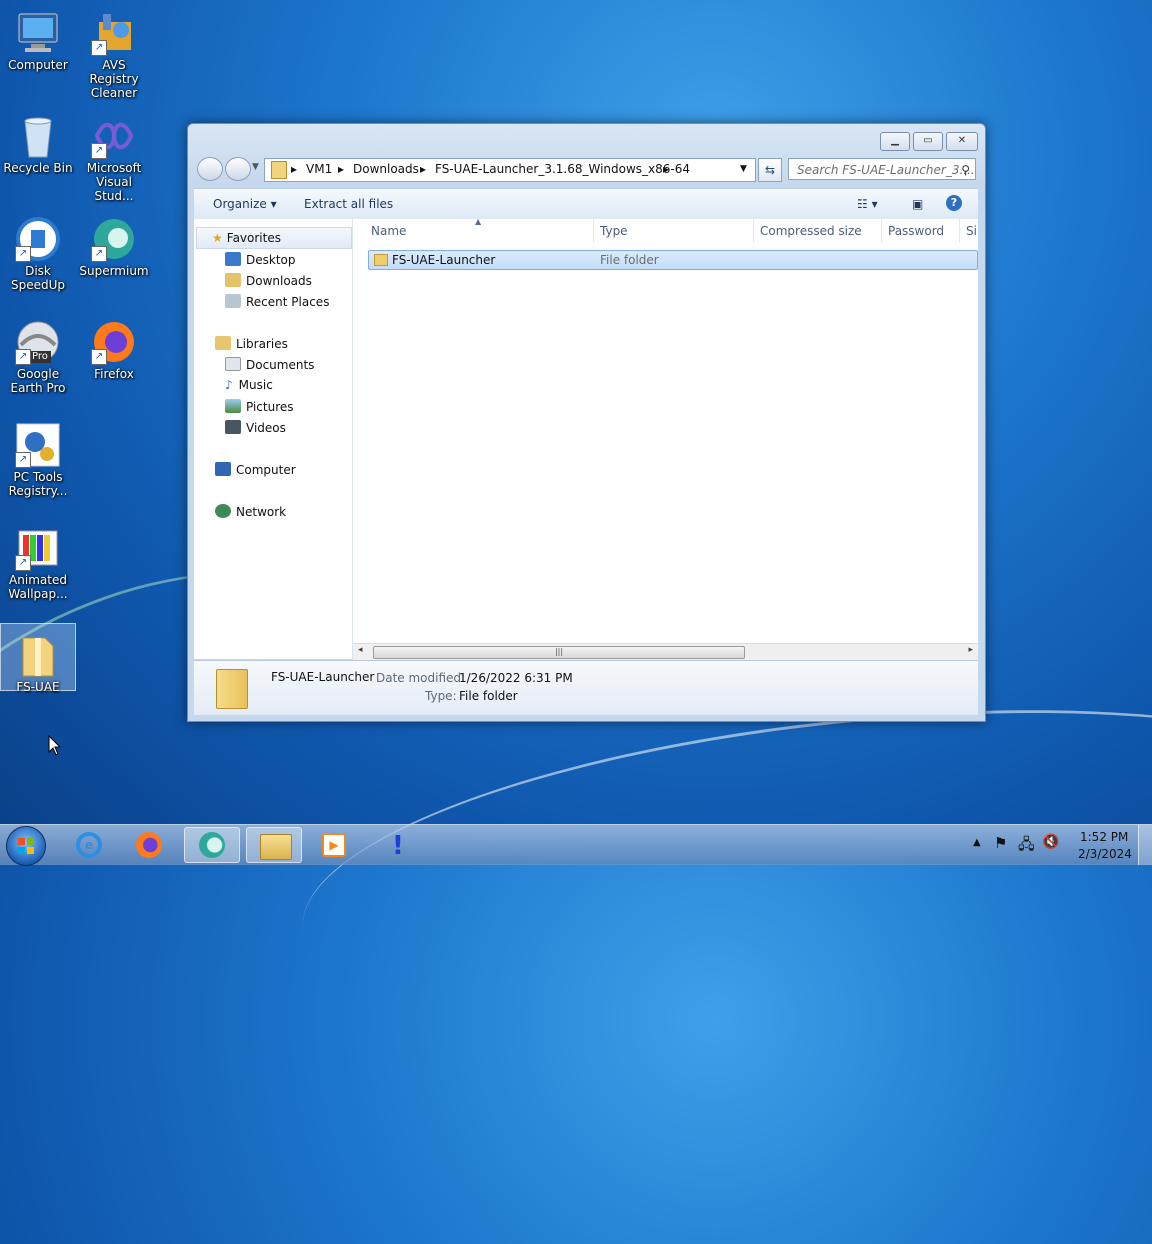 The height and width of the screenshot is (1244, 1152). What do you see at coordinates (277, 301) in the screenshot?
I see `nav-recent-places: Recent Places` at bounding box center [277, 301].